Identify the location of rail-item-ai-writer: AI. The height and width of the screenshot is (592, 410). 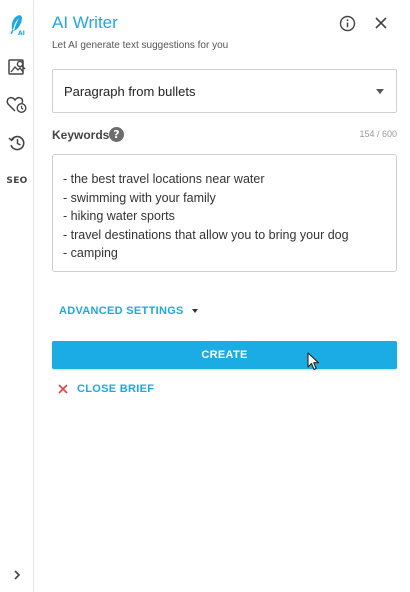
(17, 25).